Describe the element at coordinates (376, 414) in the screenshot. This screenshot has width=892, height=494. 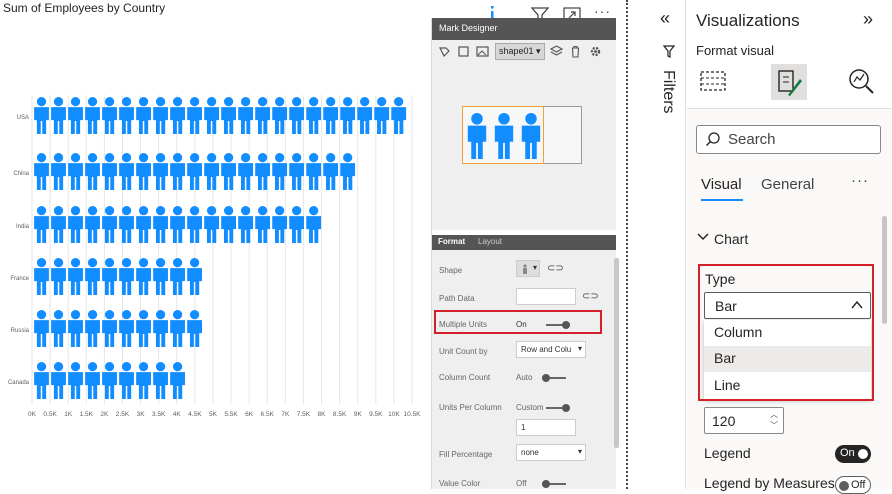
I see `x-tick-label: 9.5K` at that location.